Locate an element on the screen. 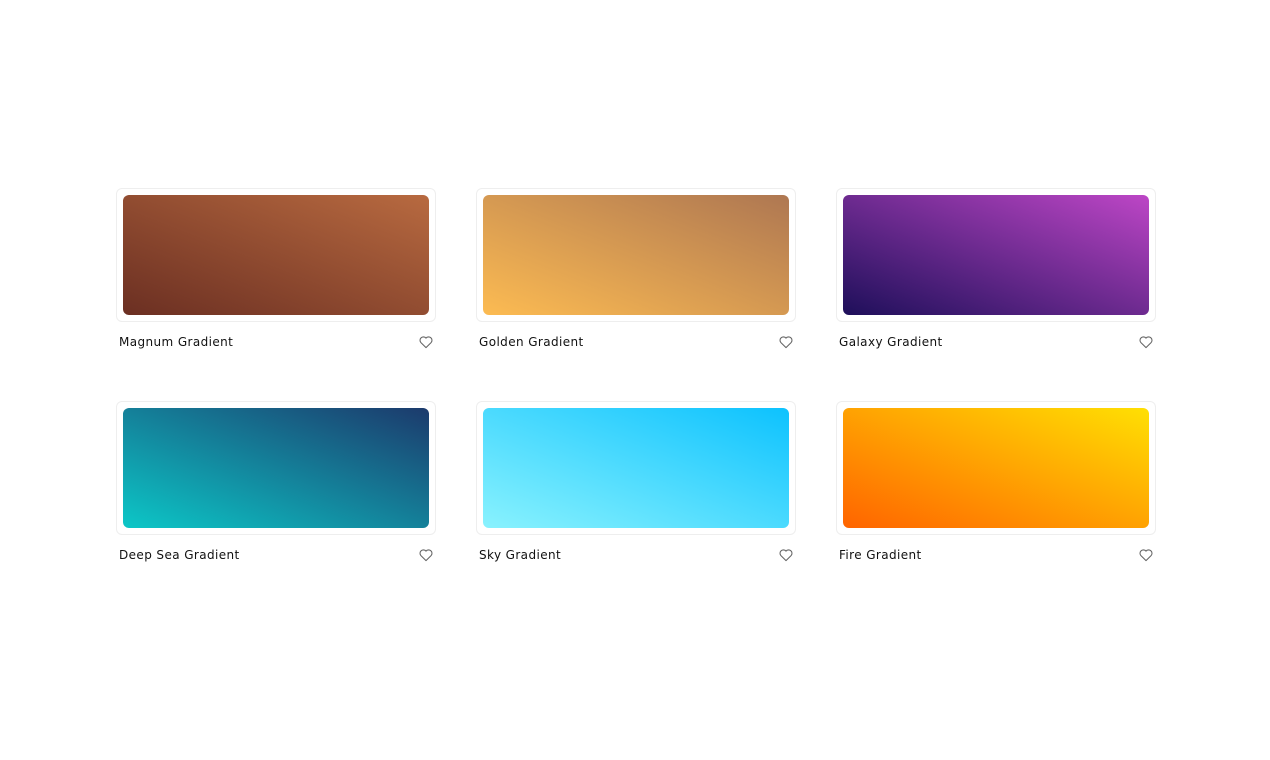 Image resolution: width=1270 pixels, height=760 pixels. card-footer: Deep Sea Gradient is located at coordinates (276, 555).